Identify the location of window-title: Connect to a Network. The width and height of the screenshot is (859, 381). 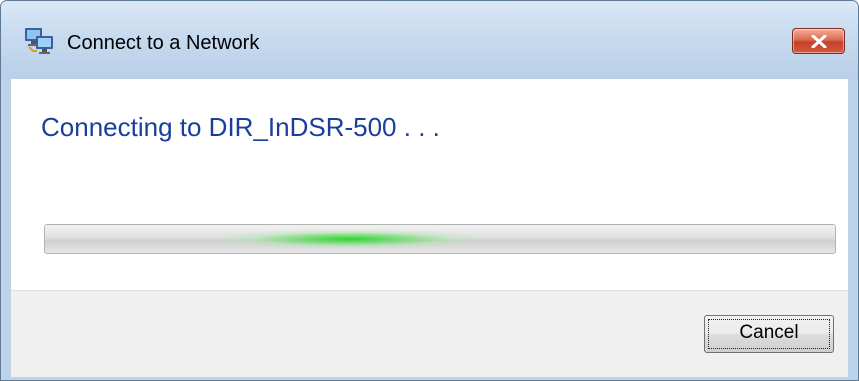
(163, 43).